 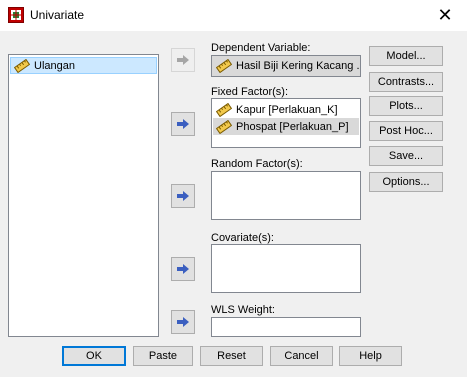 What do you see at coordinates (257, 164) in the screenshot?
I see `random-factors-label: Random Factor(s):` at bounding box center [257, 164].